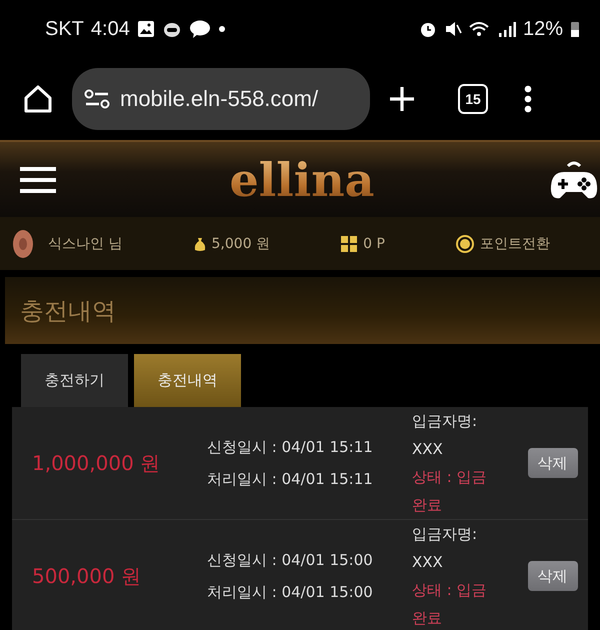 This screenshot has width=600, height=630. I want to click on tab: 충전하기, so click(74, 380).